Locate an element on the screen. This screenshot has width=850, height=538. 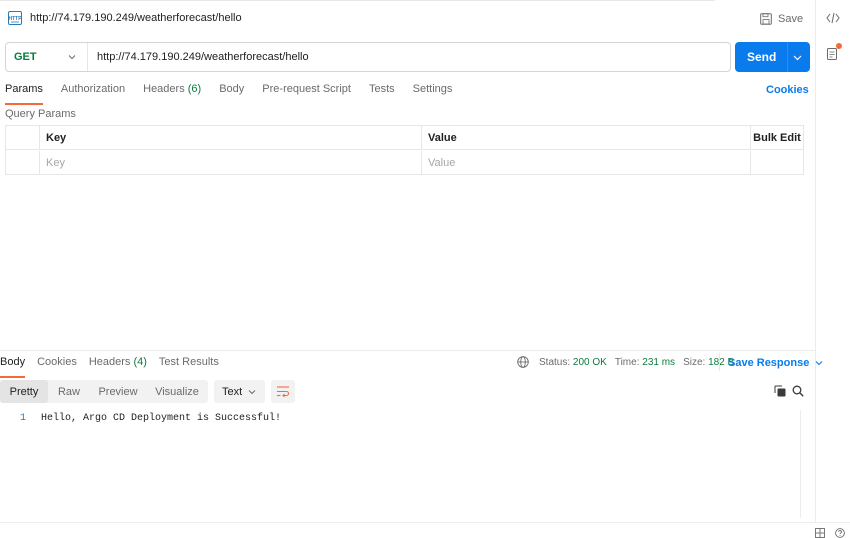
status-value: 200 OK is located at coordinates (589, 362).